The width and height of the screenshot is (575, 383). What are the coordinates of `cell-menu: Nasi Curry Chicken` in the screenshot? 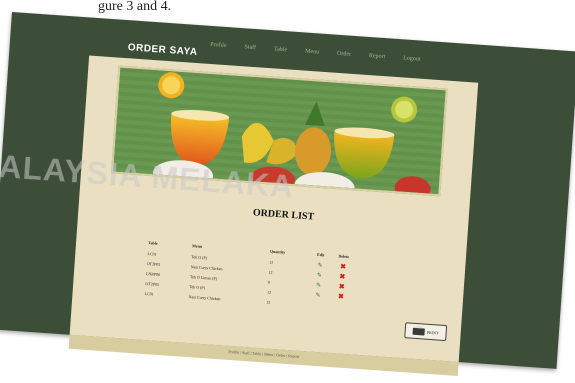 It's located at (204, 297).